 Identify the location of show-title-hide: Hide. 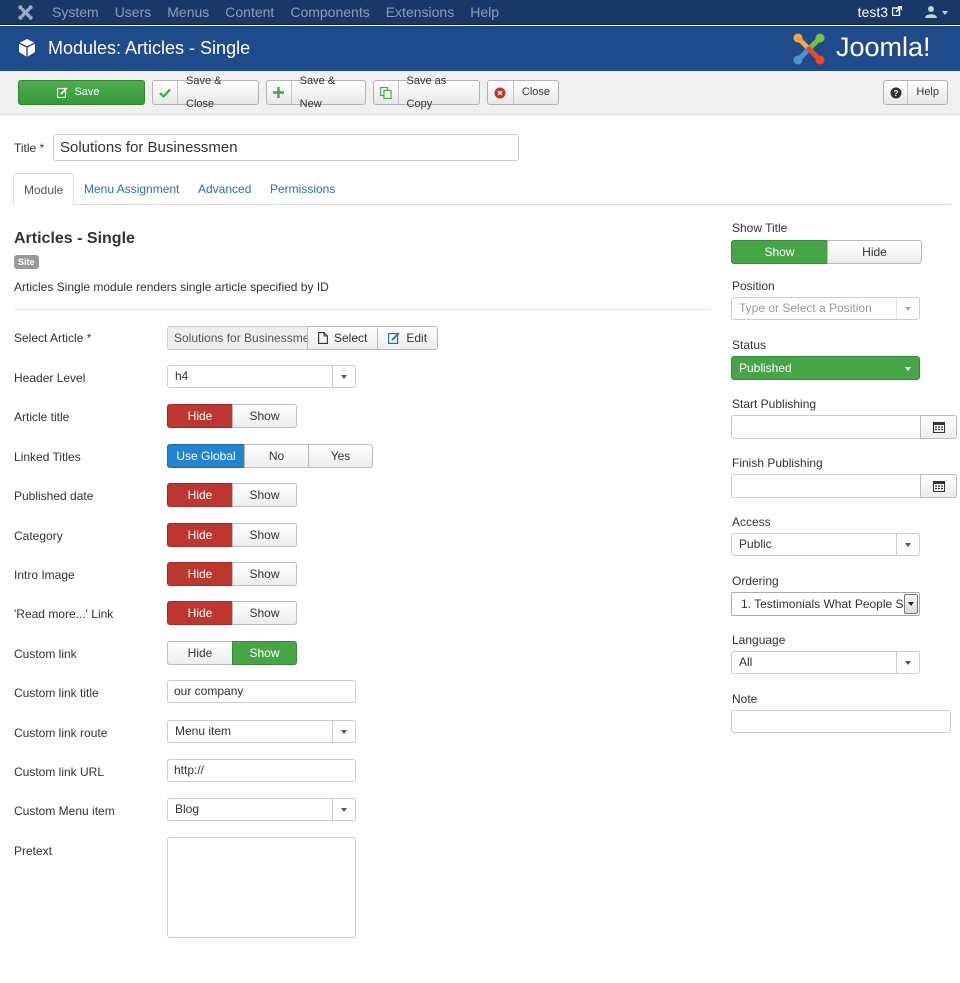
(874, 252).